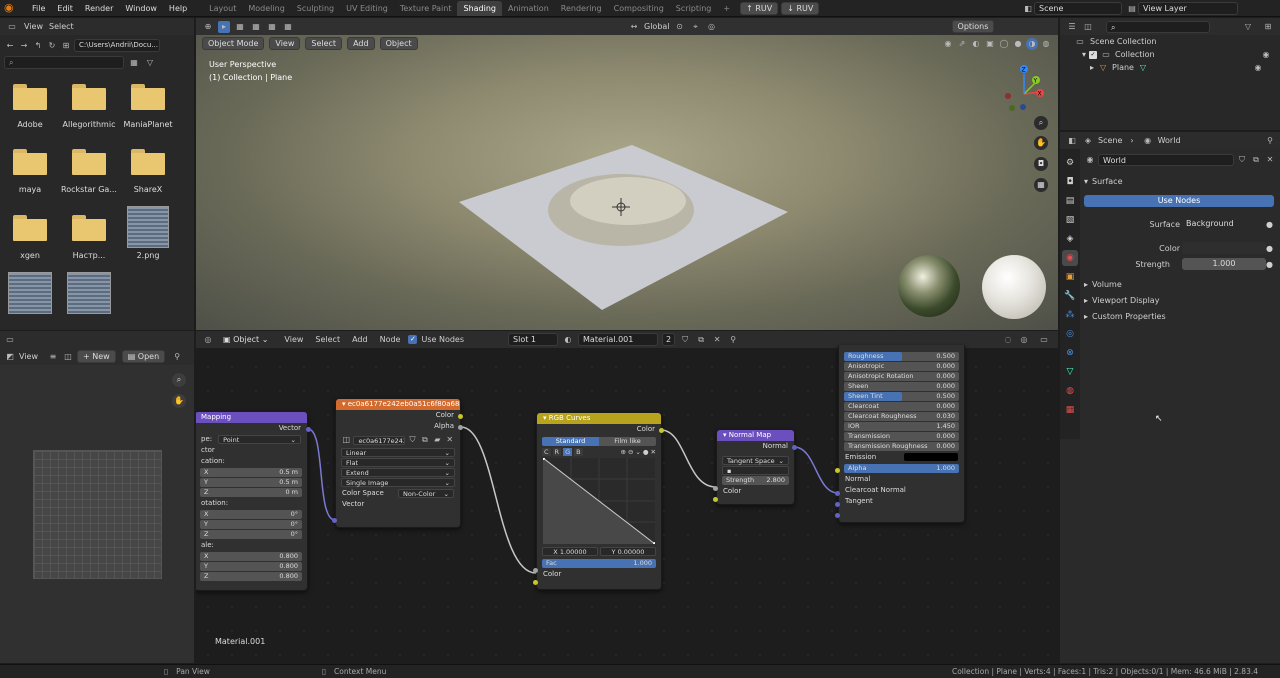 The image size is (1280, 678). What do you see at coordinates (1224, 248) in the screenshot?
I see `color-swatch` at bounding box center [1224, 248].